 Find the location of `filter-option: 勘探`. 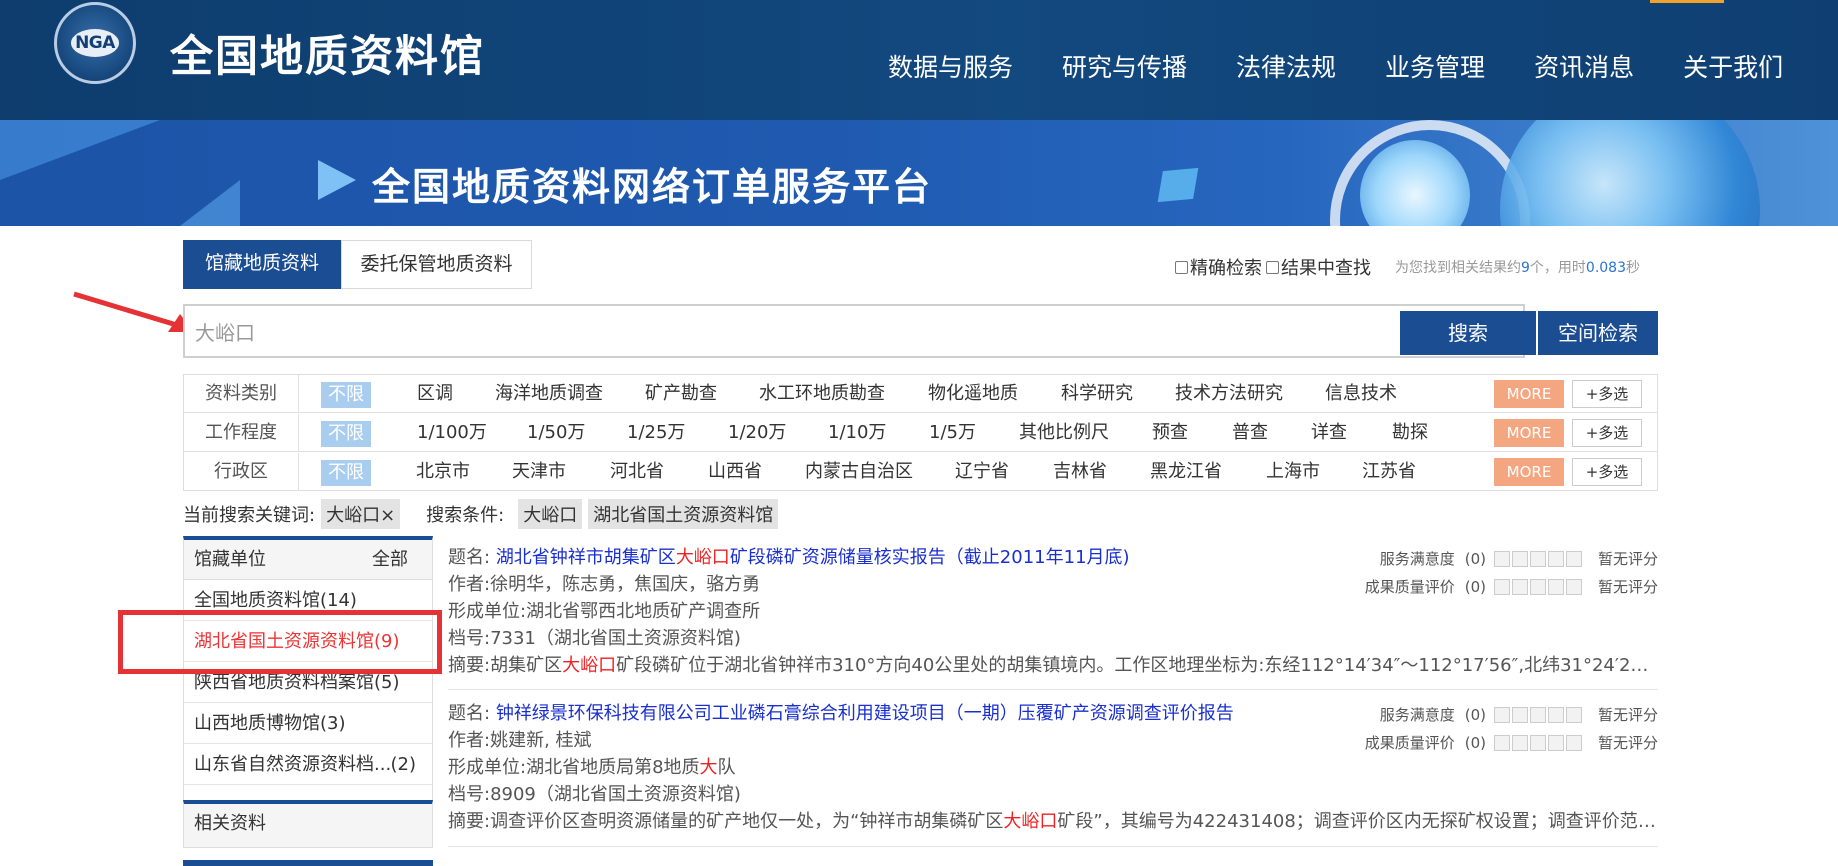

filter-option: 勘探 is located at coordinates (1410, 433).